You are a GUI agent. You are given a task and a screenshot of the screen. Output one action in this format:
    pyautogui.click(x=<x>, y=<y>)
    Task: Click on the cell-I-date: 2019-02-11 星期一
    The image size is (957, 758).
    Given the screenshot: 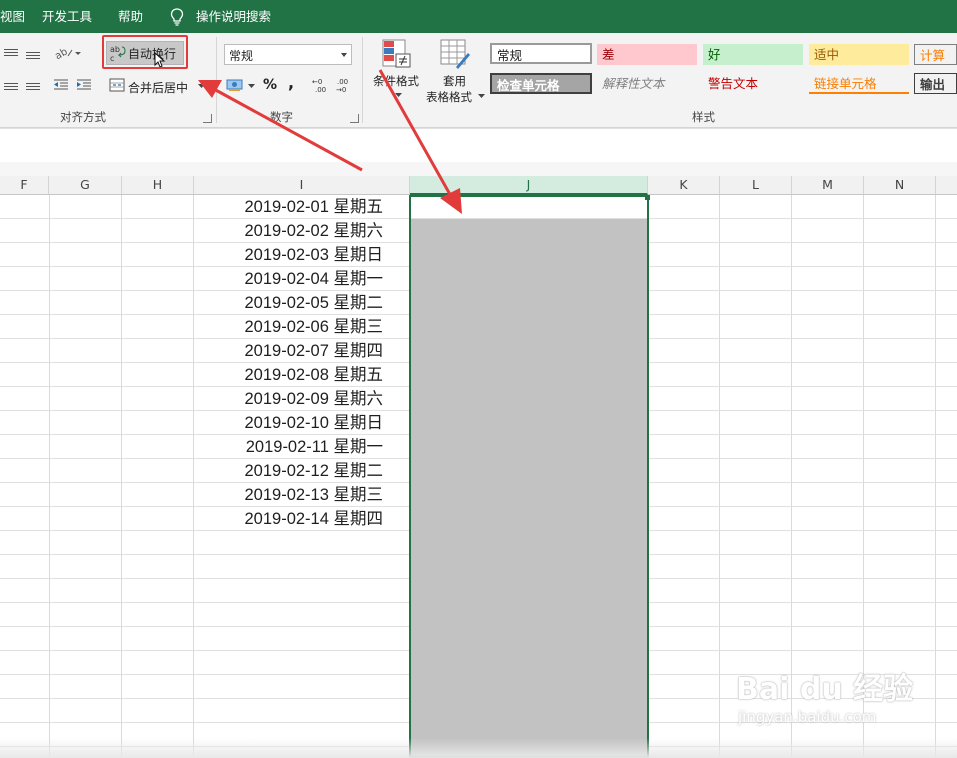 What is the action you would take?
    pyautogui.click(x=301, y=447)
    